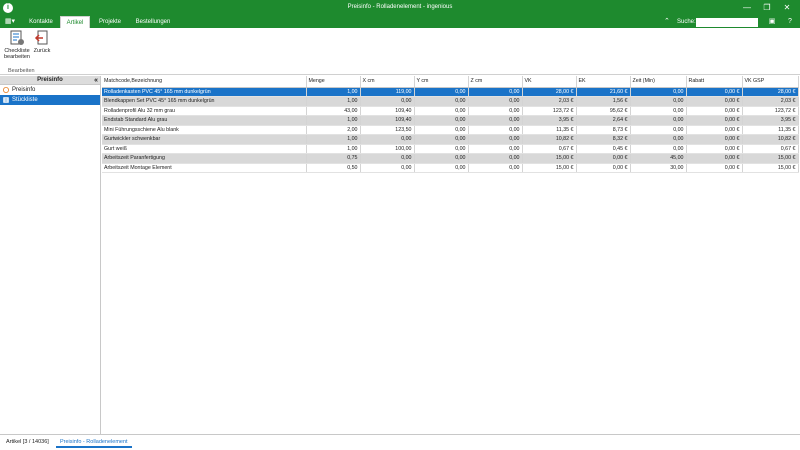  Describe the element at coordinates (27, 442) in the screenshot. I see `bottom-tab-artikel: Artikel [3 / 14036]` at that location.